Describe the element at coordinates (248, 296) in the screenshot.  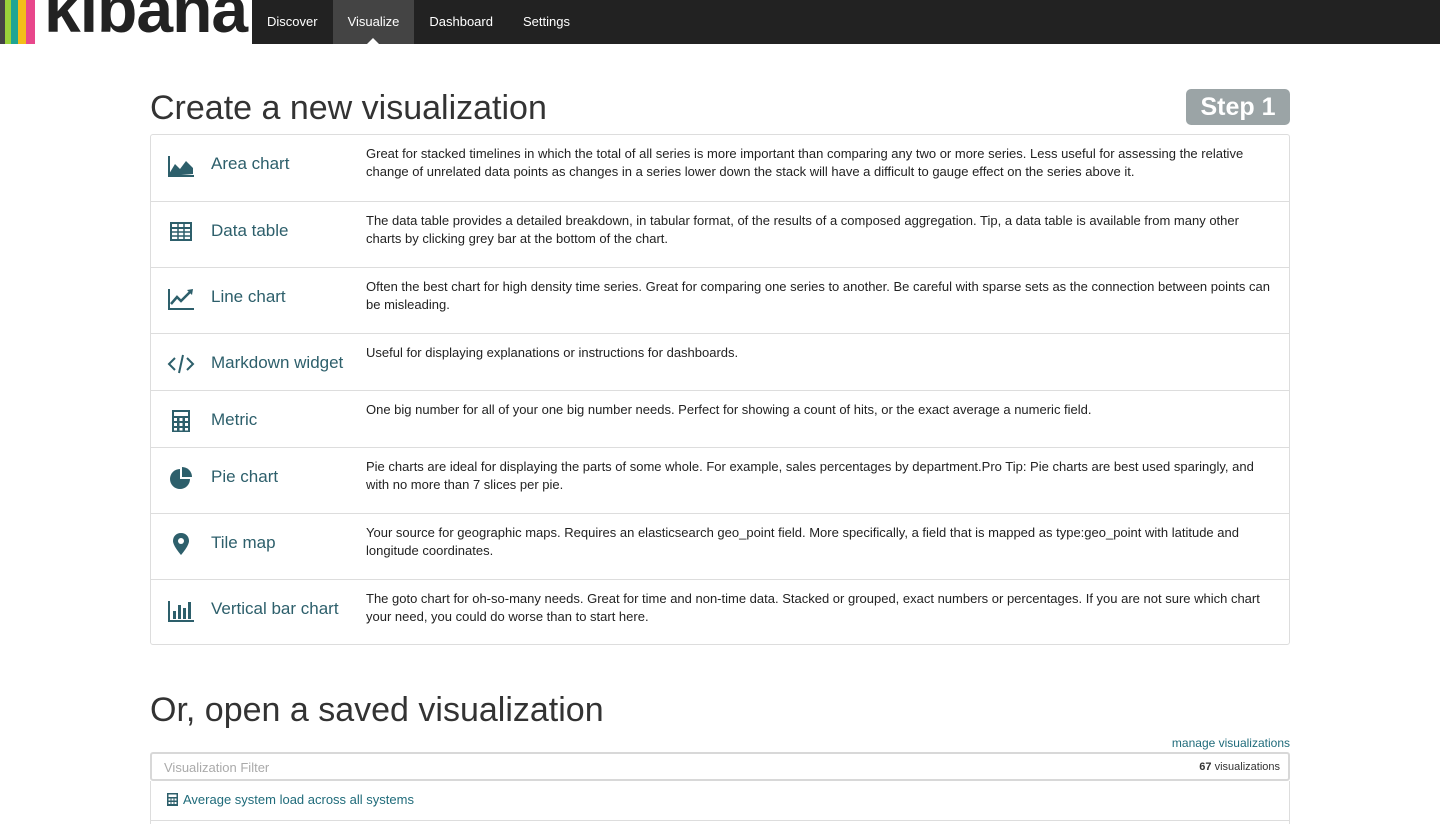
I see `type-name: Line chart` at that location.